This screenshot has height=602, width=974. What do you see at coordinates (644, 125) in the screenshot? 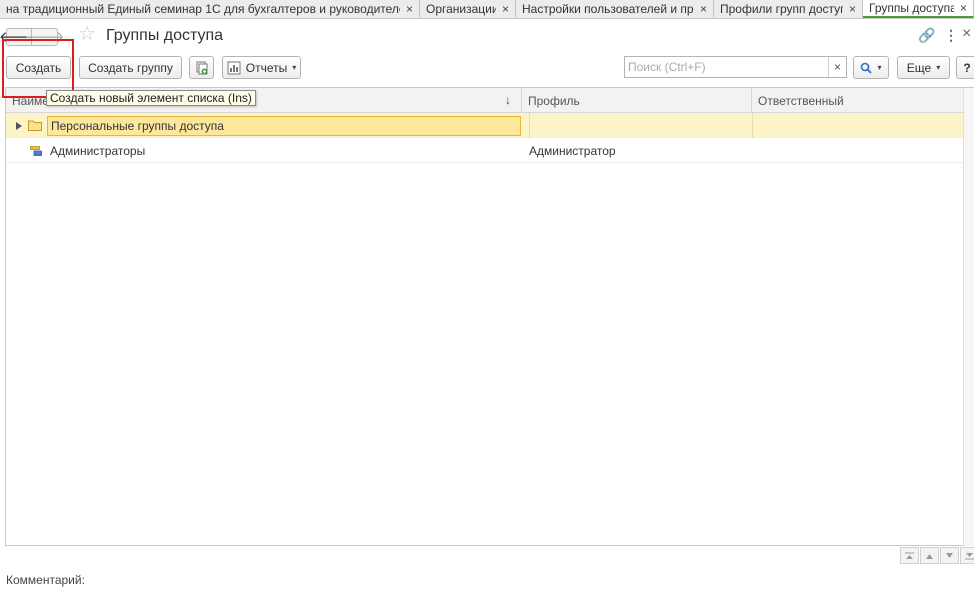
I see `row-profile-cell` at bounding box center [644, 125].